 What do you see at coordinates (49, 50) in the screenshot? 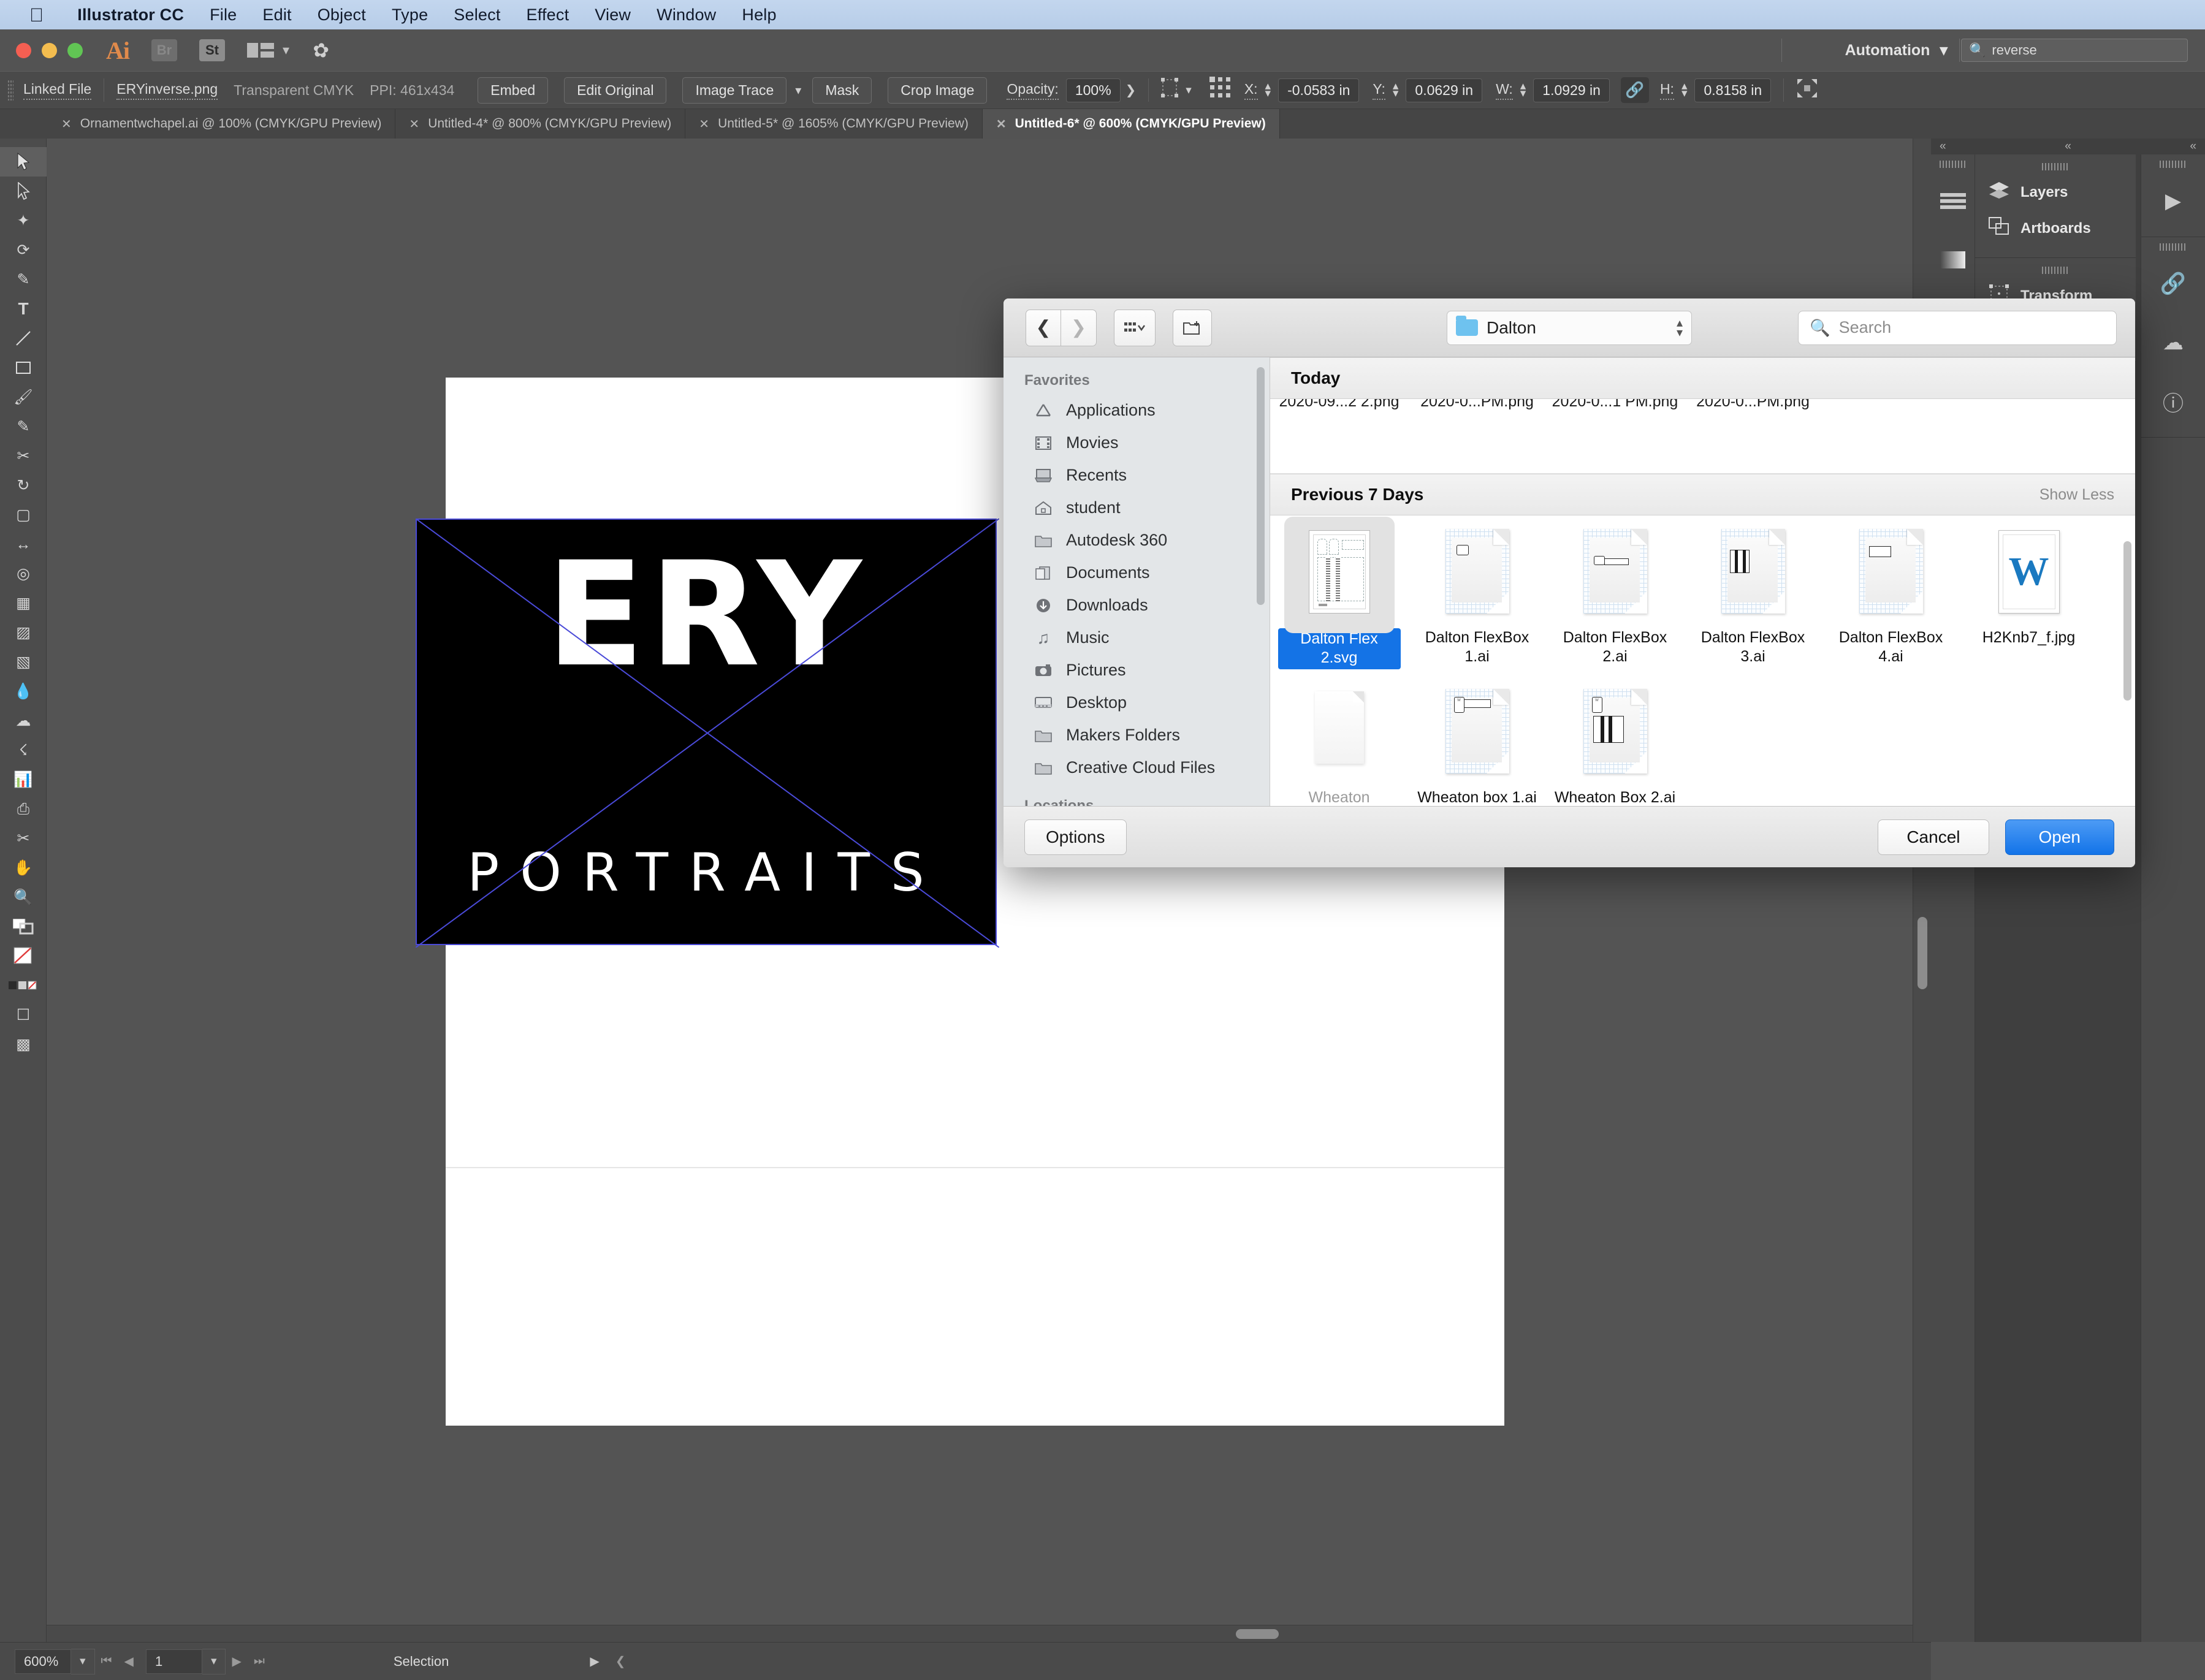
I see `minimize-window-button` at bounding box center [49, 50].